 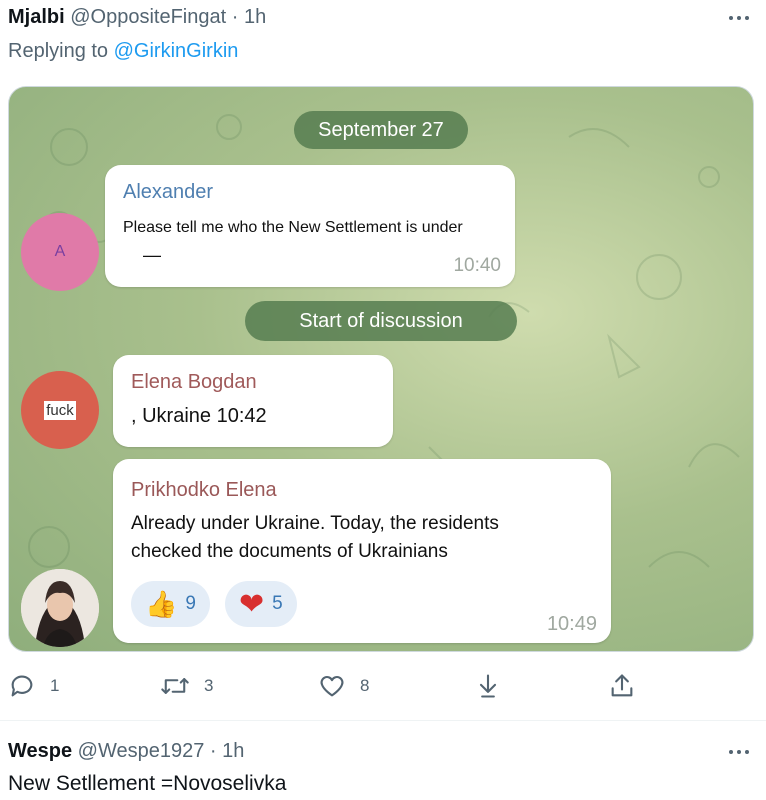 I want to click on message-text-line2: —, so click(x=152, y=255).